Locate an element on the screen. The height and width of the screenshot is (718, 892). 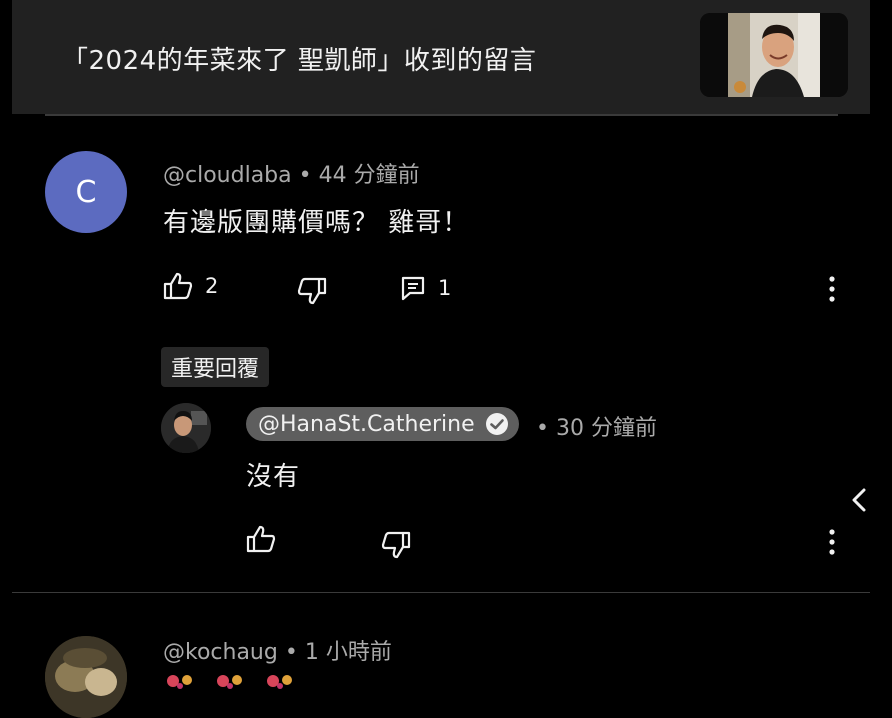
reply-like-button is located at coordinates (261, 539).